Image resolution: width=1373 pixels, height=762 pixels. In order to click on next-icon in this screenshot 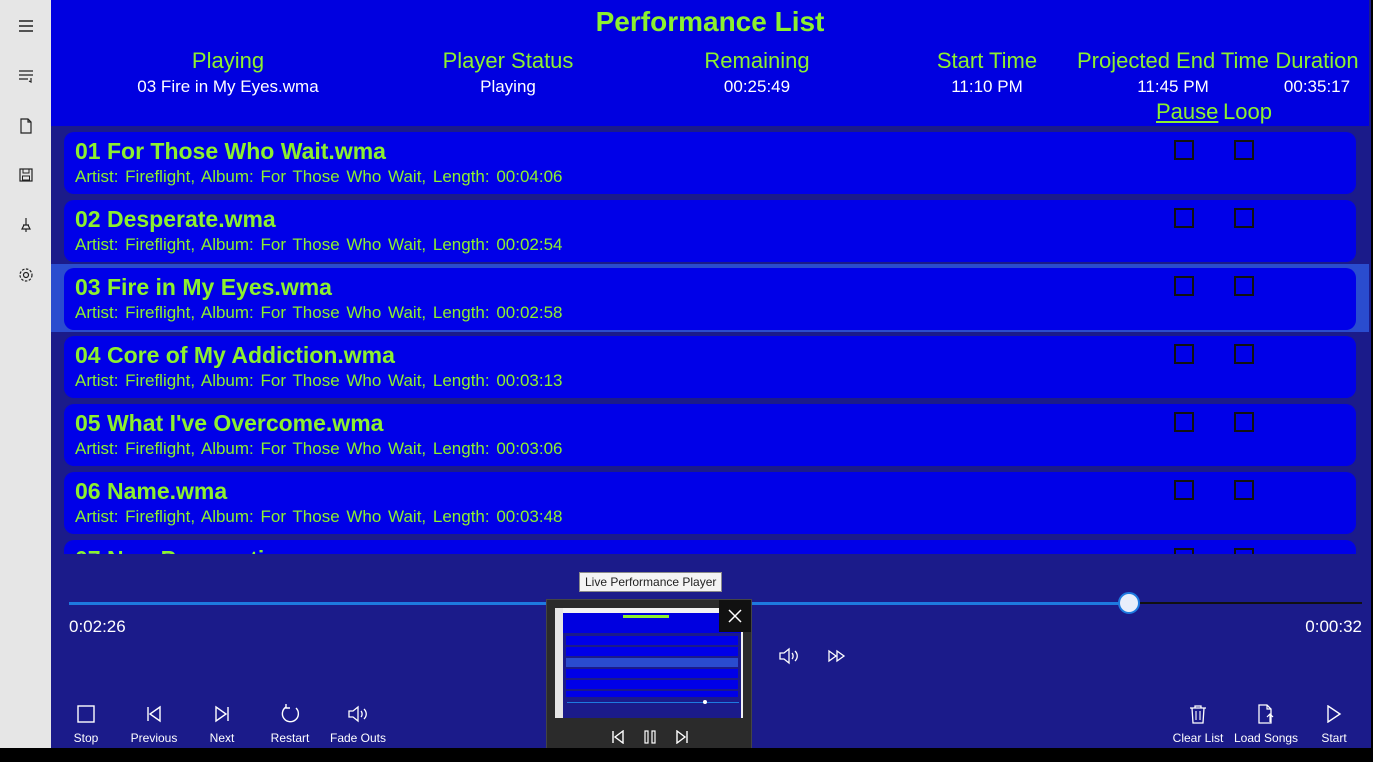, I will do `click(222, 714)`.